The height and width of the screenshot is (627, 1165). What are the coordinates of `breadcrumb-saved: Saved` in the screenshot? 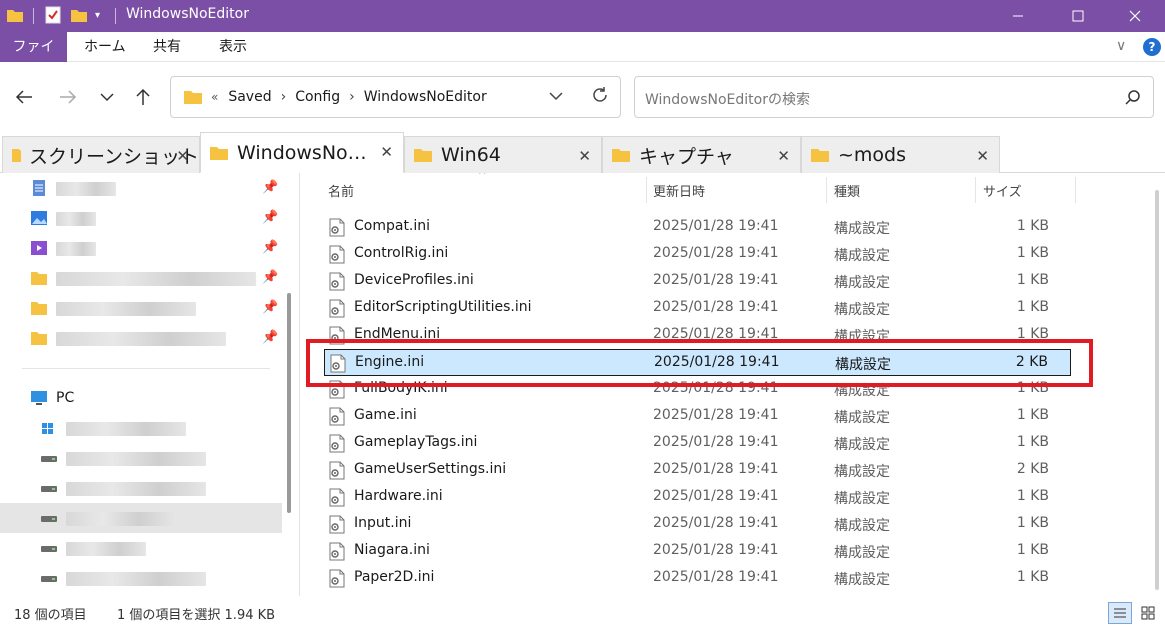 It's located at (249, 97).